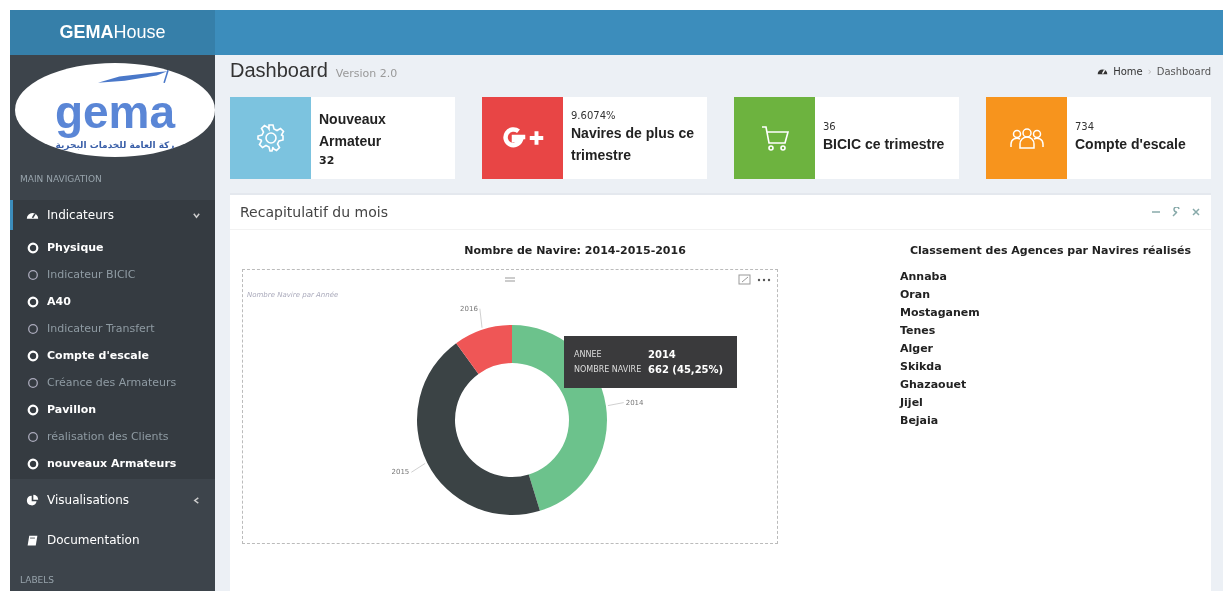 The width and height of the screenshot is (1223, 591). Describe the element at coordinates (115, 111) in the screenshot. I see `logo-name: gema` at that location.